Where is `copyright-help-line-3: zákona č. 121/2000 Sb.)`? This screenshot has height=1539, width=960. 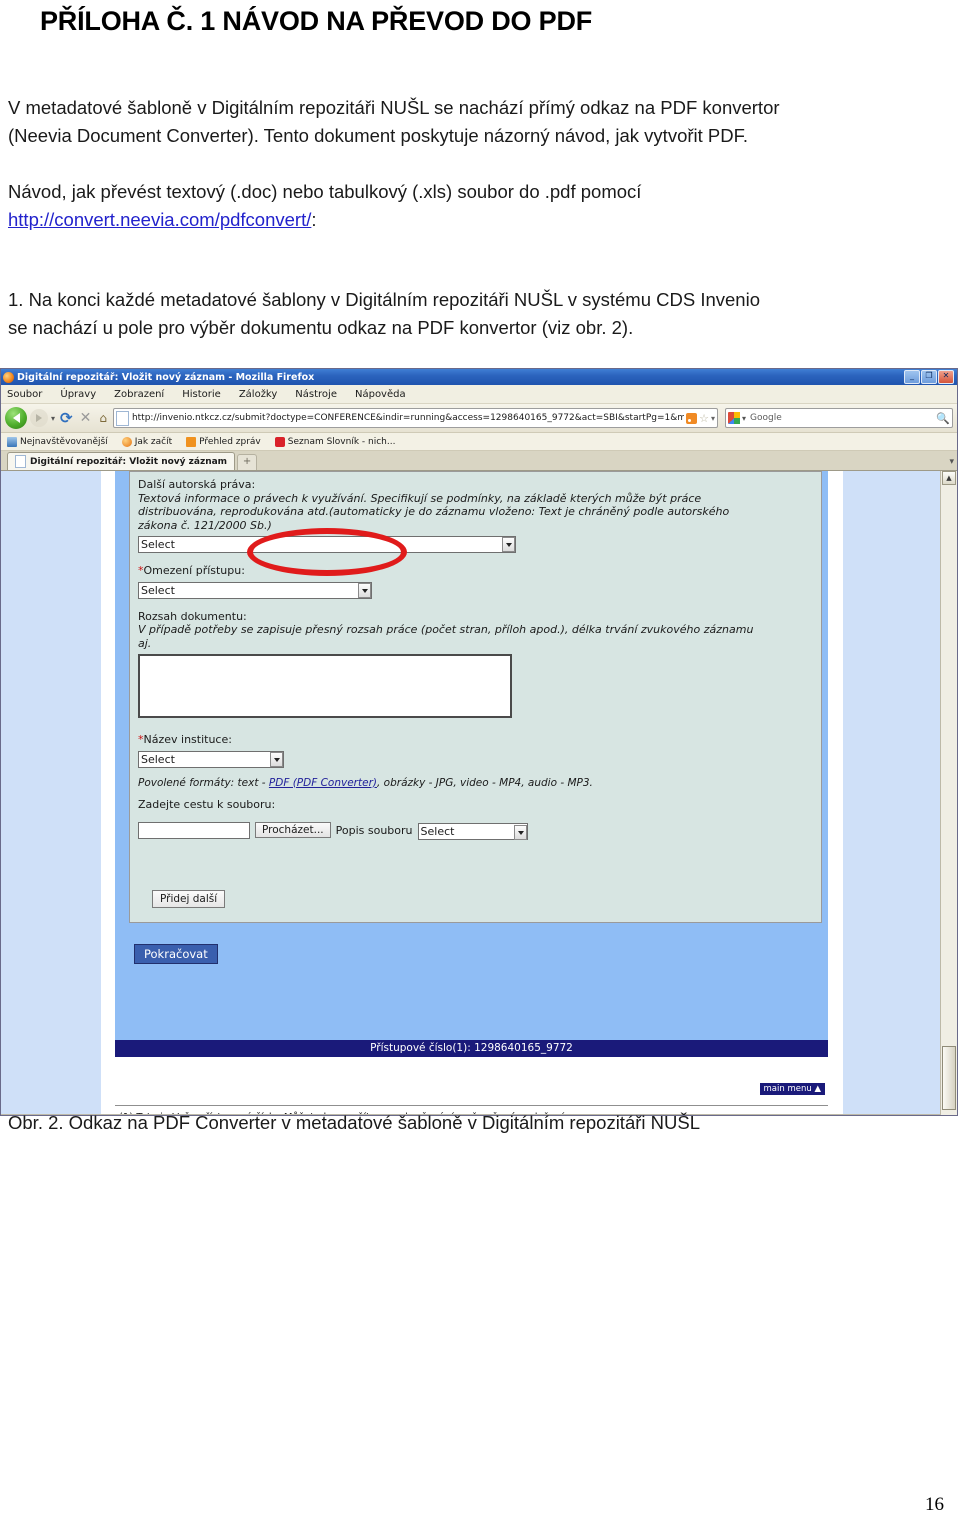 copyright-help-line-3: zákona č. 121/2000 Sb.) is located at coordinates (205, 525).